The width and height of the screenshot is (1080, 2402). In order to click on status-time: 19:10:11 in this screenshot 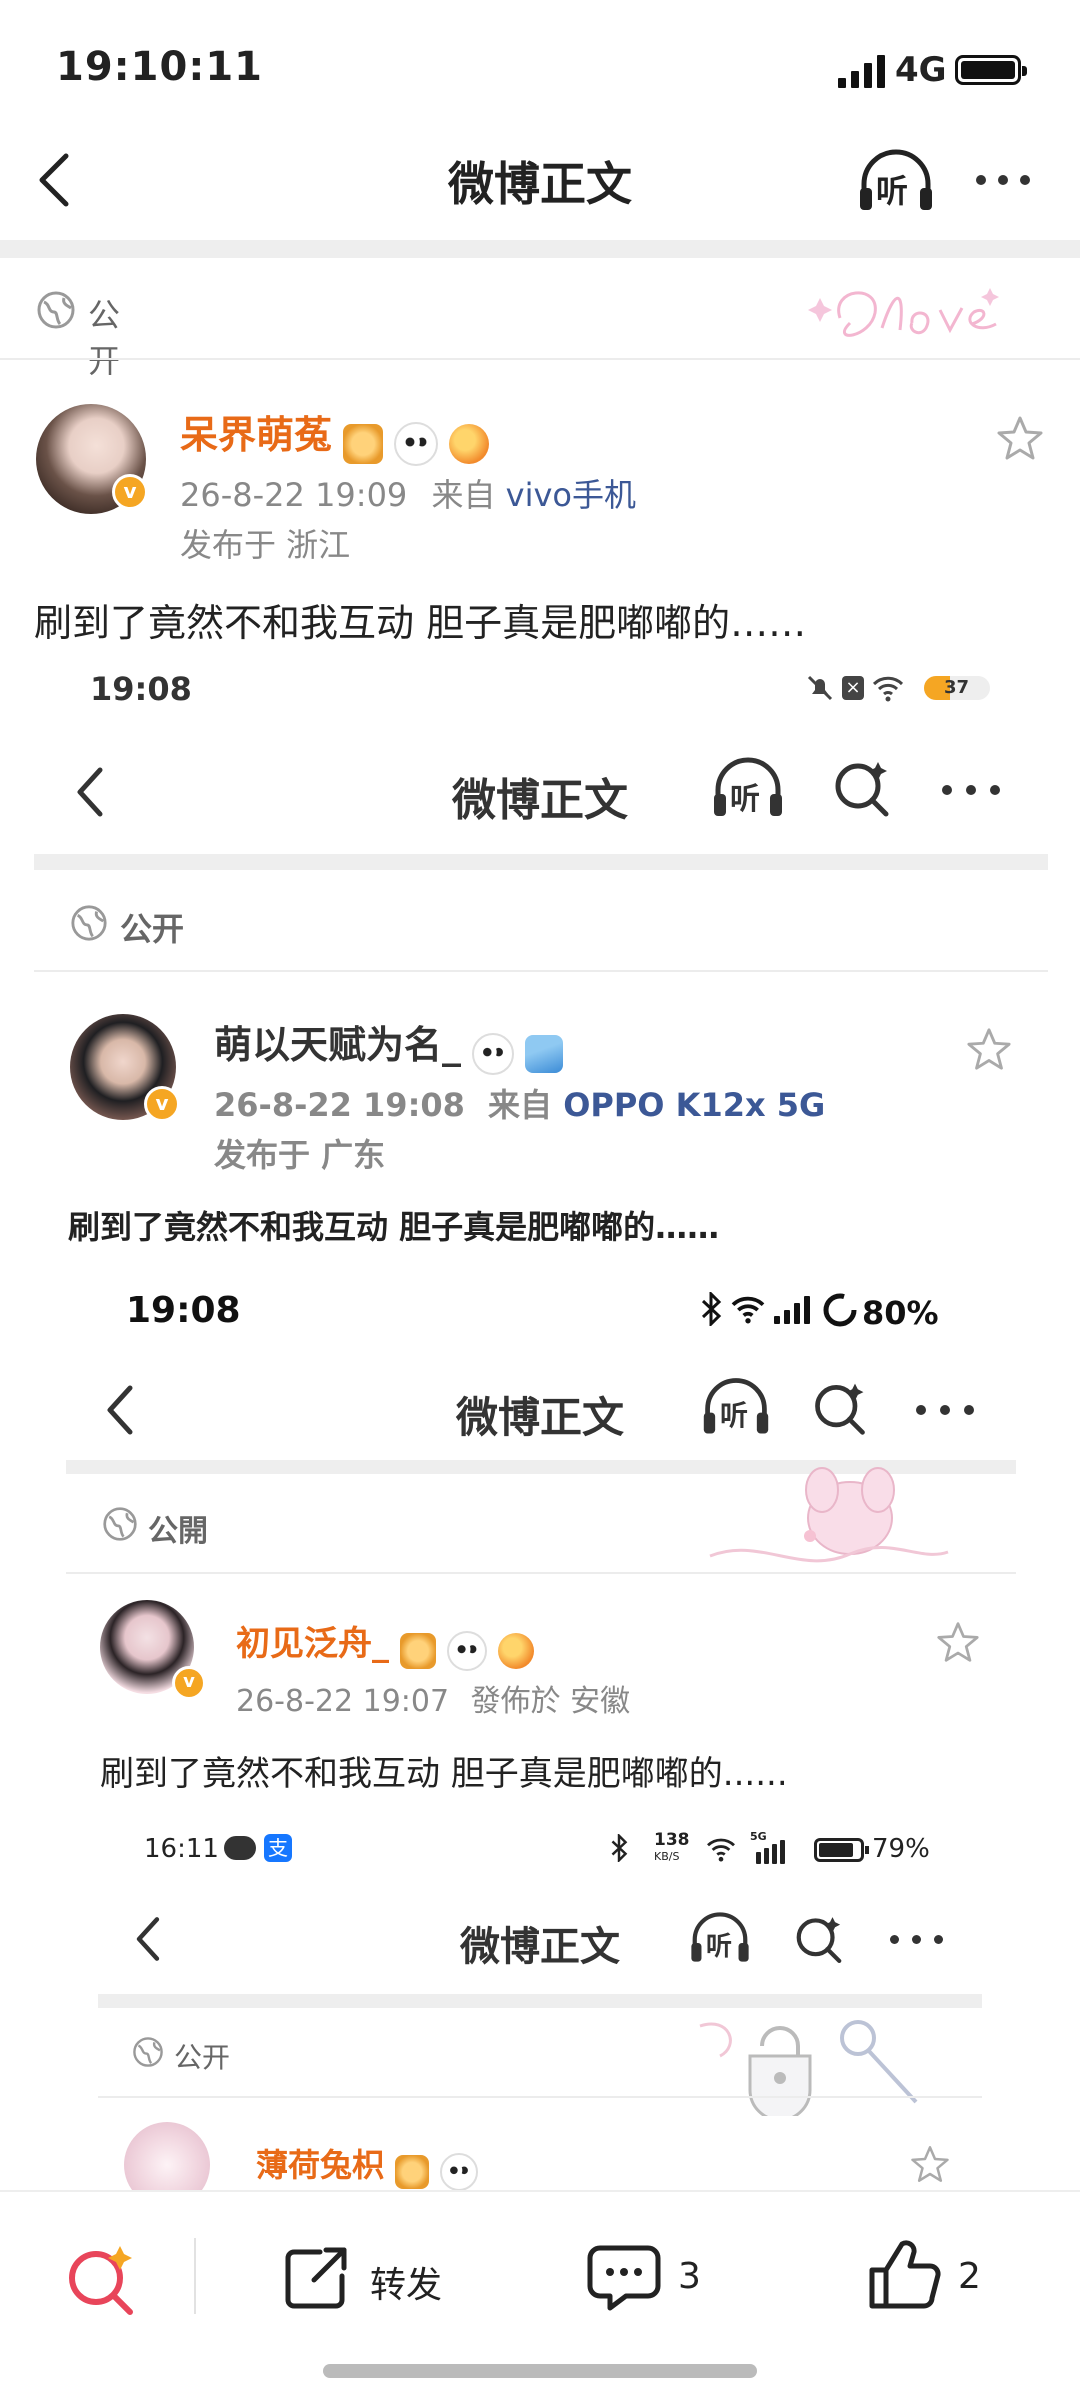, I will do `click(159, 67)`.